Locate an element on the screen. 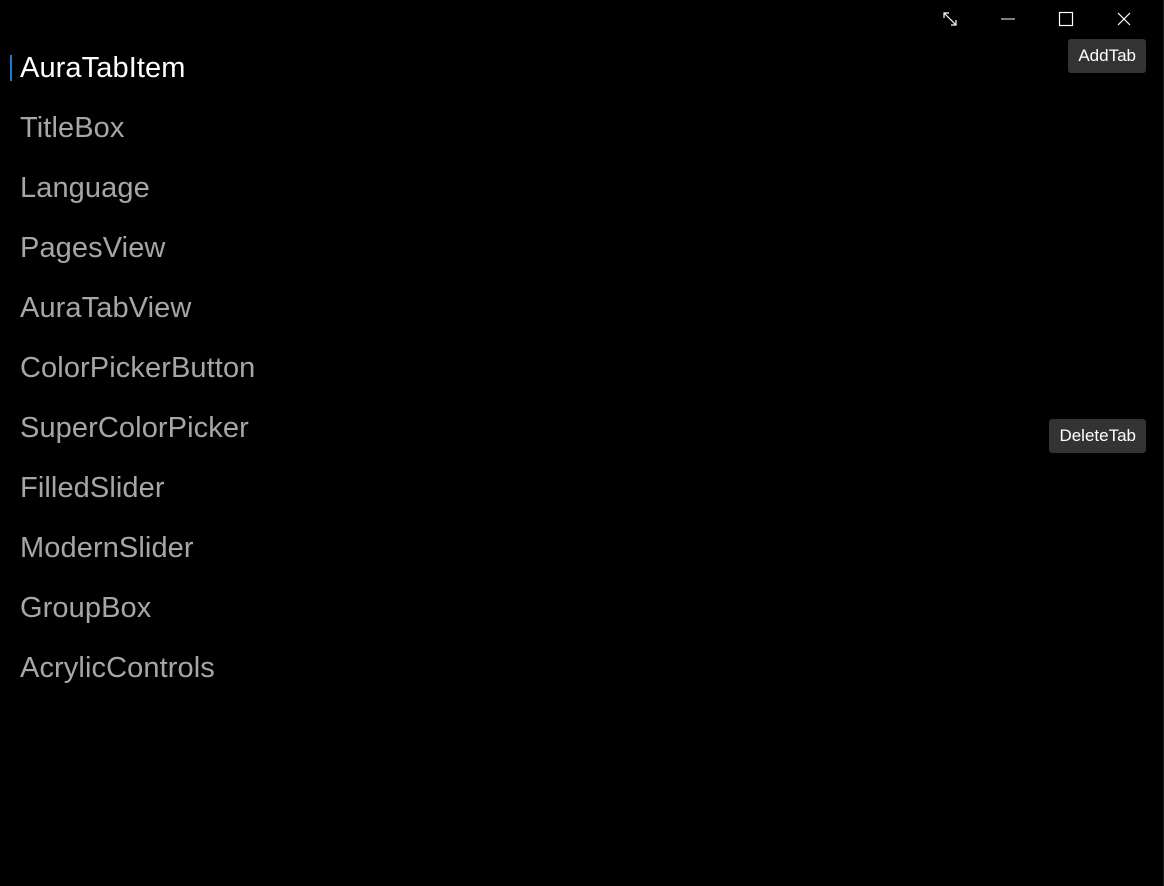  nav-item-auratabitem: AuraTabItem is located at coordinates (160, 68).